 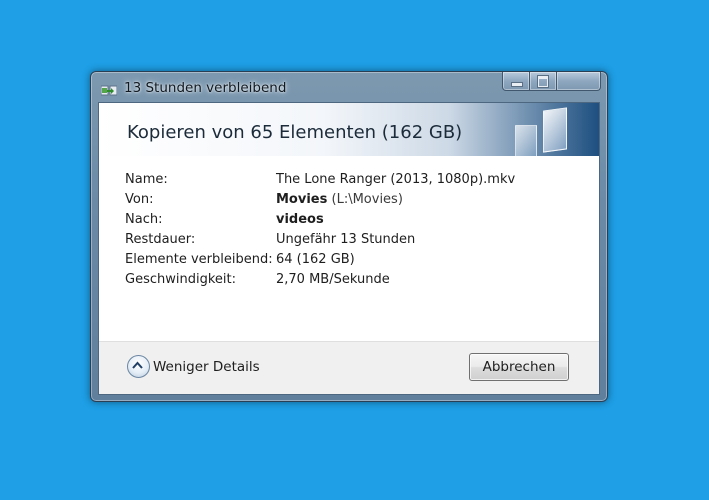 I want to click on detail-label: Name:, so click(x=146, y=179).